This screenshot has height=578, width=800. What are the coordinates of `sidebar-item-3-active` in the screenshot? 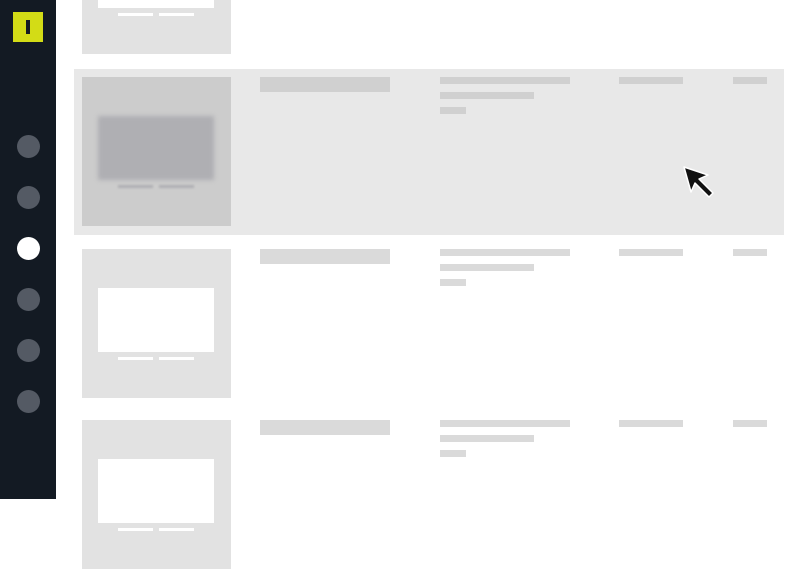 It's located at (28, 248).